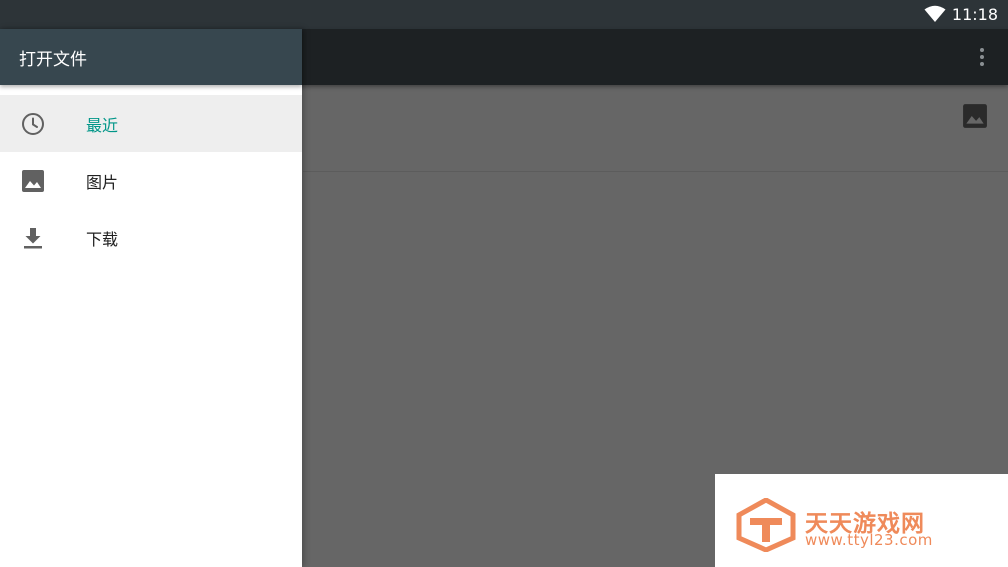 The image size is (1008, 567). I want to click on drawer-list: 最近 图片 下载, so click(151, 180).